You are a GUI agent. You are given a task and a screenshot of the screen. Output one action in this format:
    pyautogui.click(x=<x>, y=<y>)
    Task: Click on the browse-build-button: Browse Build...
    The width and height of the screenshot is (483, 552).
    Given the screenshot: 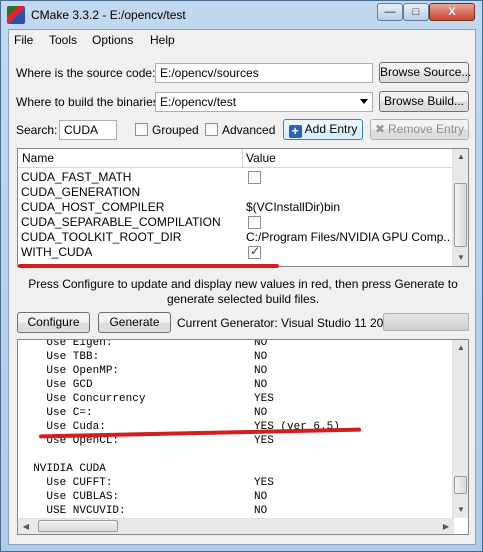 What is the action you would take?
    pyautogui.click(x=424, y=101)
    